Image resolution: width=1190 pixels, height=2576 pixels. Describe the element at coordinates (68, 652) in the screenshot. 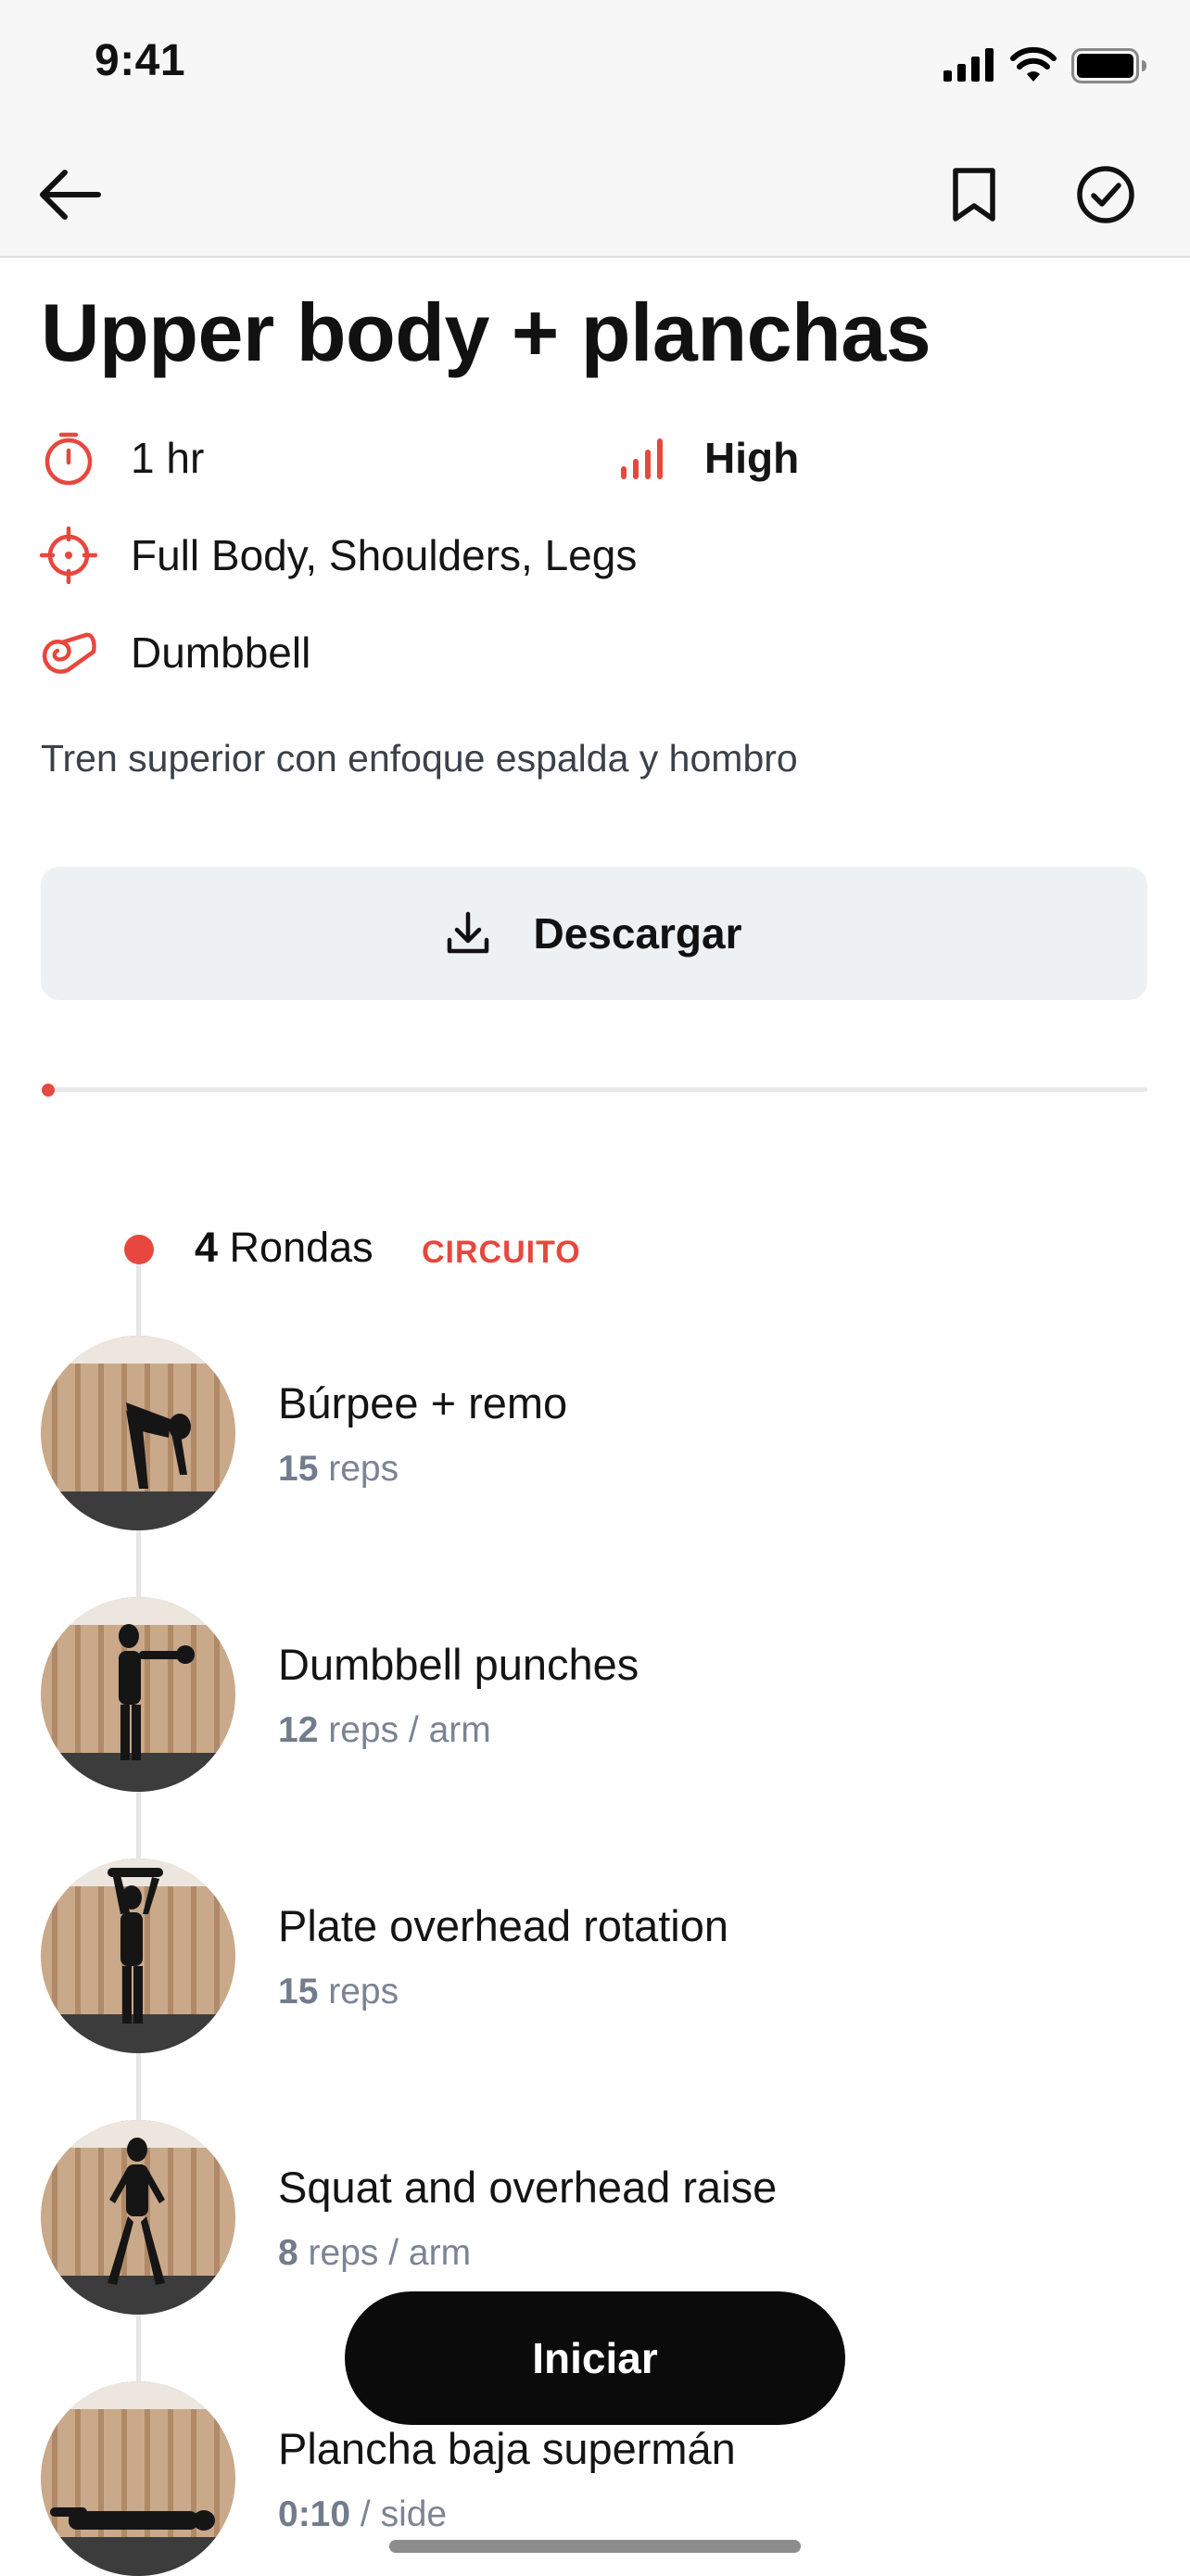

I see `equipment-mat-icon` at that location.